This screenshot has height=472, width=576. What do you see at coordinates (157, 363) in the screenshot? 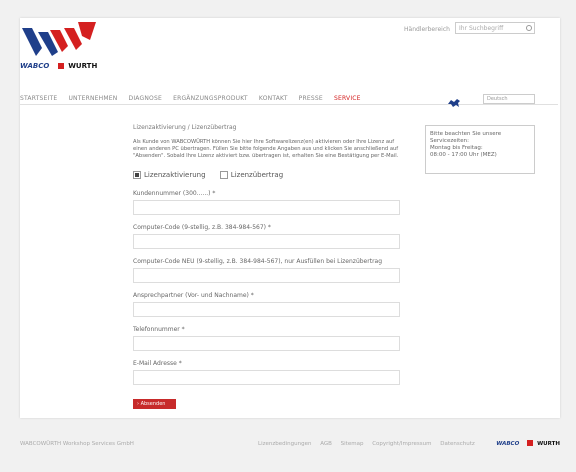
I see `field-label: E-Mail Adresse *` at bounding box center [157, 363].